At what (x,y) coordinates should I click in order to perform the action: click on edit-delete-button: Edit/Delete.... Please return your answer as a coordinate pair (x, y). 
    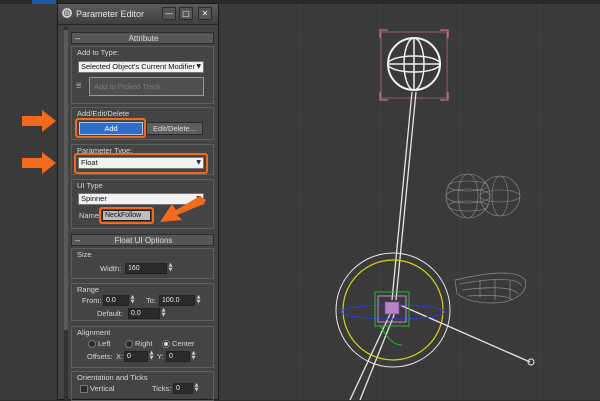
    Looking at the image, I should click on (174, 128).